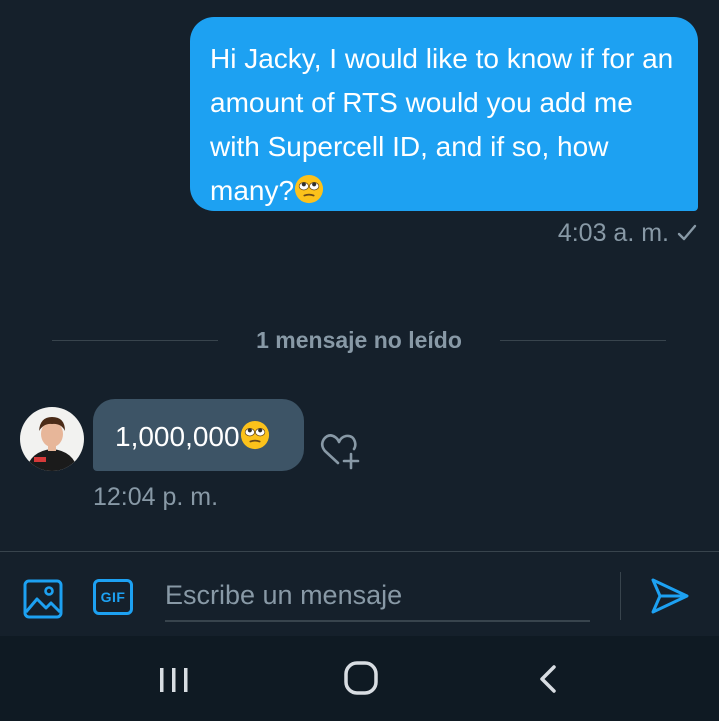  Describe the element at coordinates (548, 679) in the screenshot. I see `back-icon` at that location.